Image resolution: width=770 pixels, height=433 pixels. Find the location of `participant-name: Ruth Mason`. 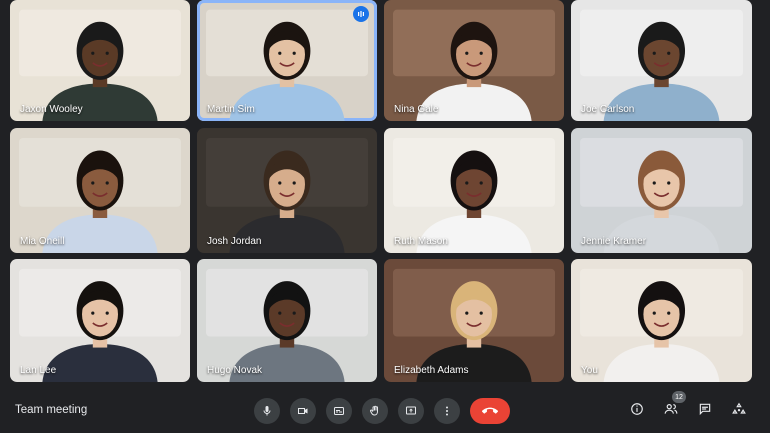

participant-name: Ruth Mason is located at coordinates (421, 241).